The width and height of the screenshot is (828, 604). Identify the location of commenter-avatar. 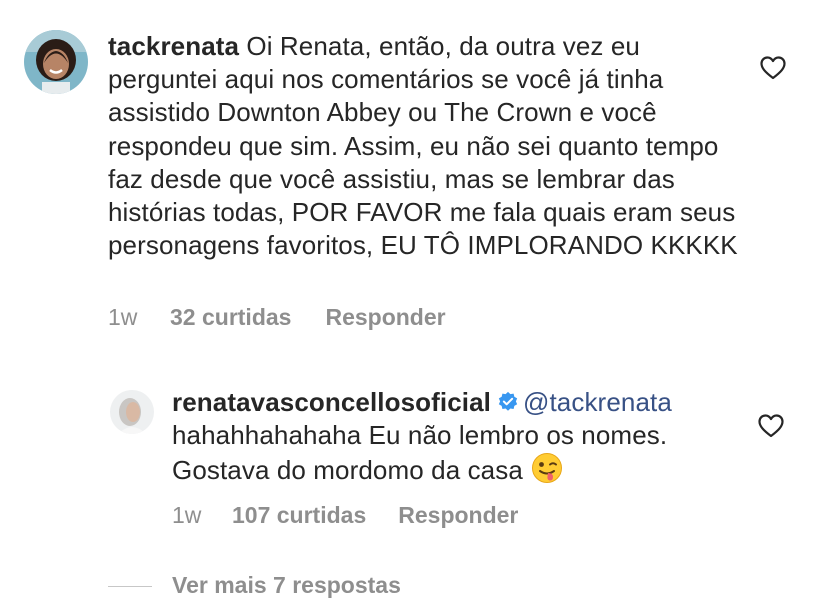
(56, 62).